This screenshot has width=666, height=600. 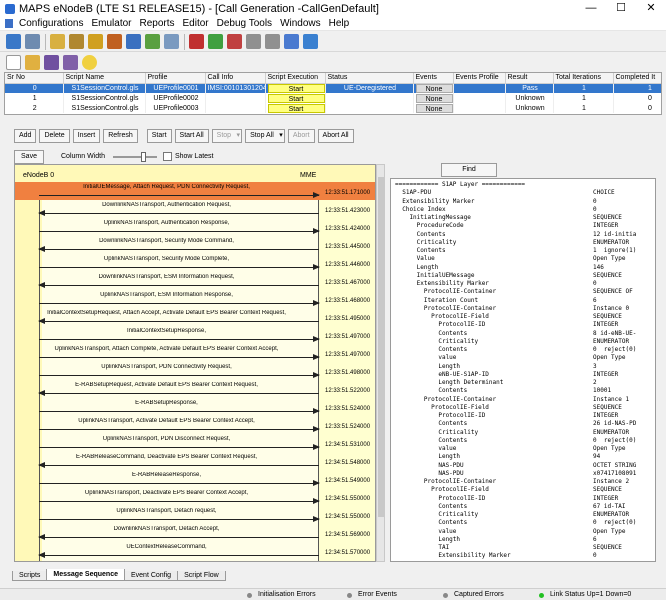 What do you see at coordinates (29, 156) in the screenshot?
I see `save-button: Save` at bounding box center [29, 156].